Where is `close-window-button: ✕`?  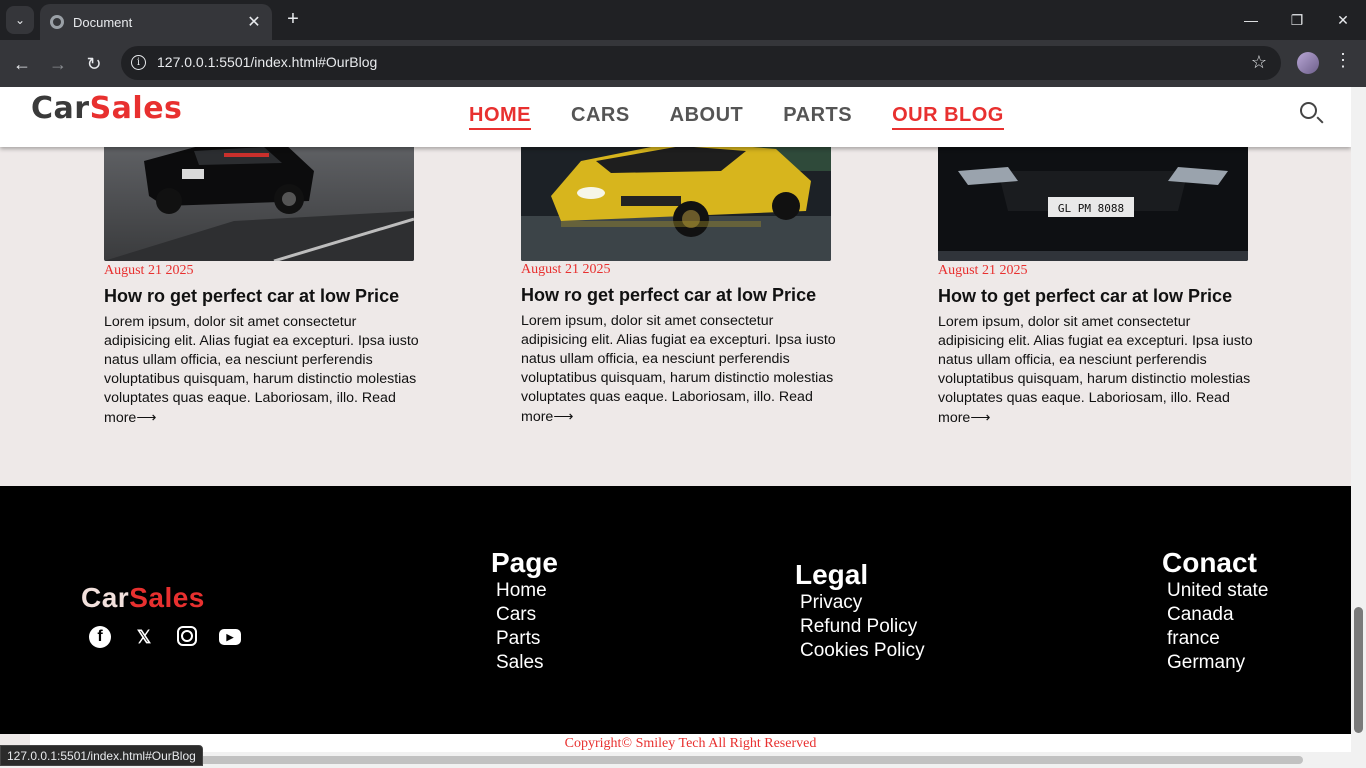
close-window-button: ✕ is located at coordinates (1343, 20).